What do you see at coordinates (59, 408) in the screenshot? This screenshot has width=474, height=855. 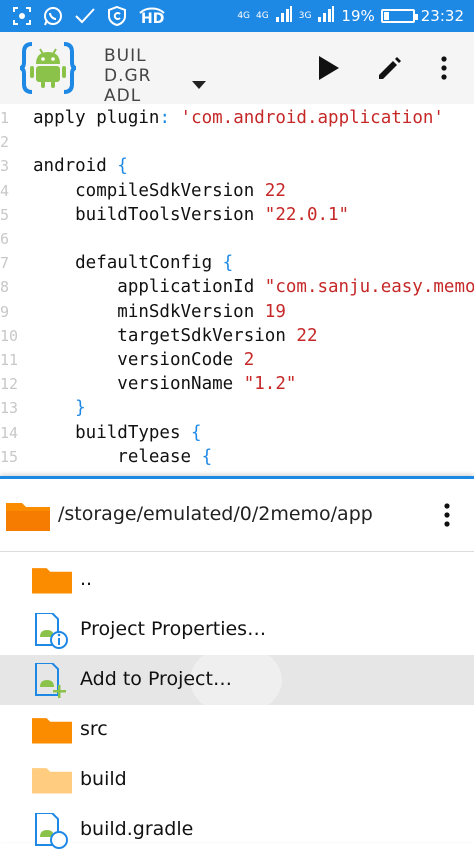 I see `code-text: }` at bounding box center [59, 408].